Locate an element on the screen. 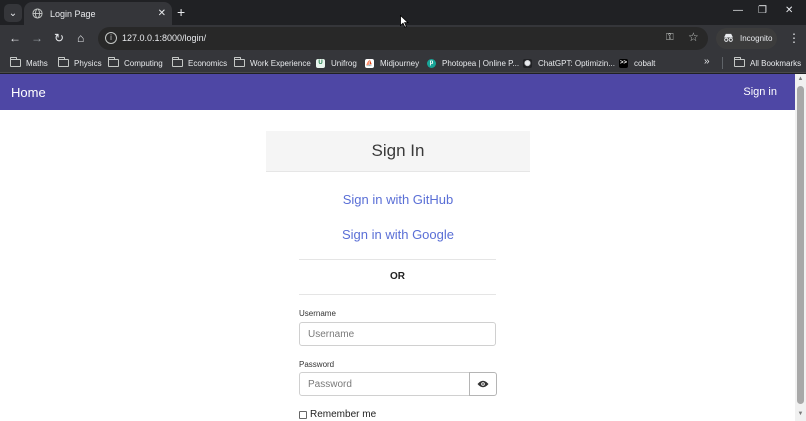 The height and width of the screenshot is (421, 806). page-scrollbar: ▲ ▼ is located at coordinates (800, 247).